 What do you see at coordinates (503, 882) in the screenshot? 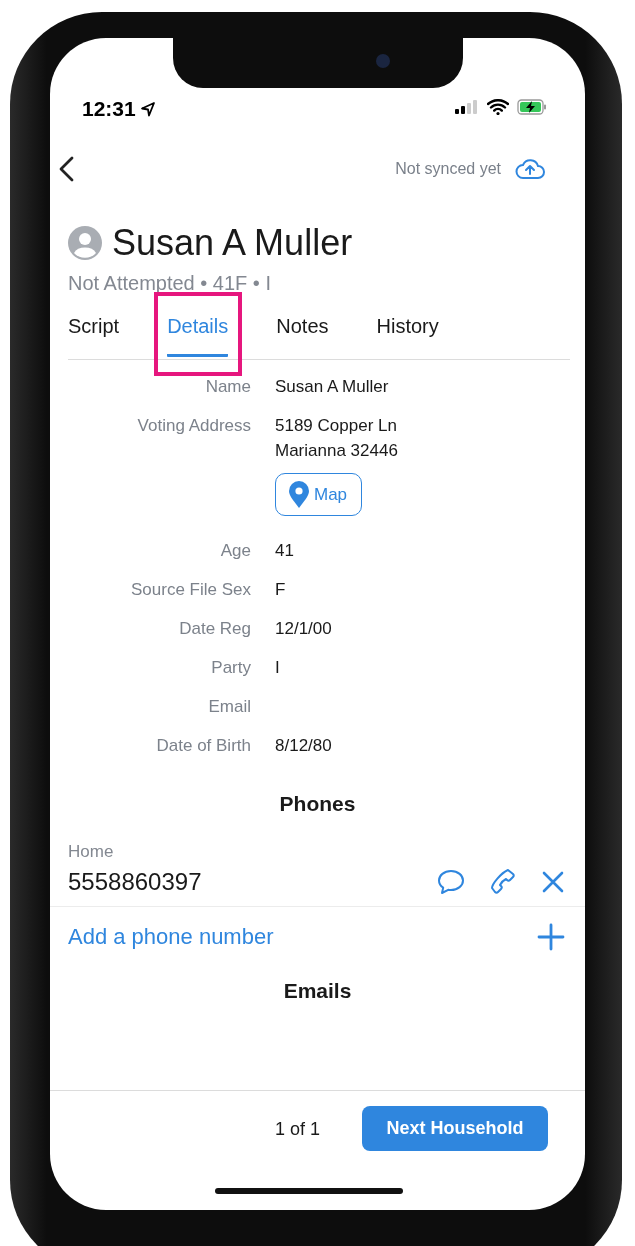
I see `call-button` at bounding box center [503, 882].